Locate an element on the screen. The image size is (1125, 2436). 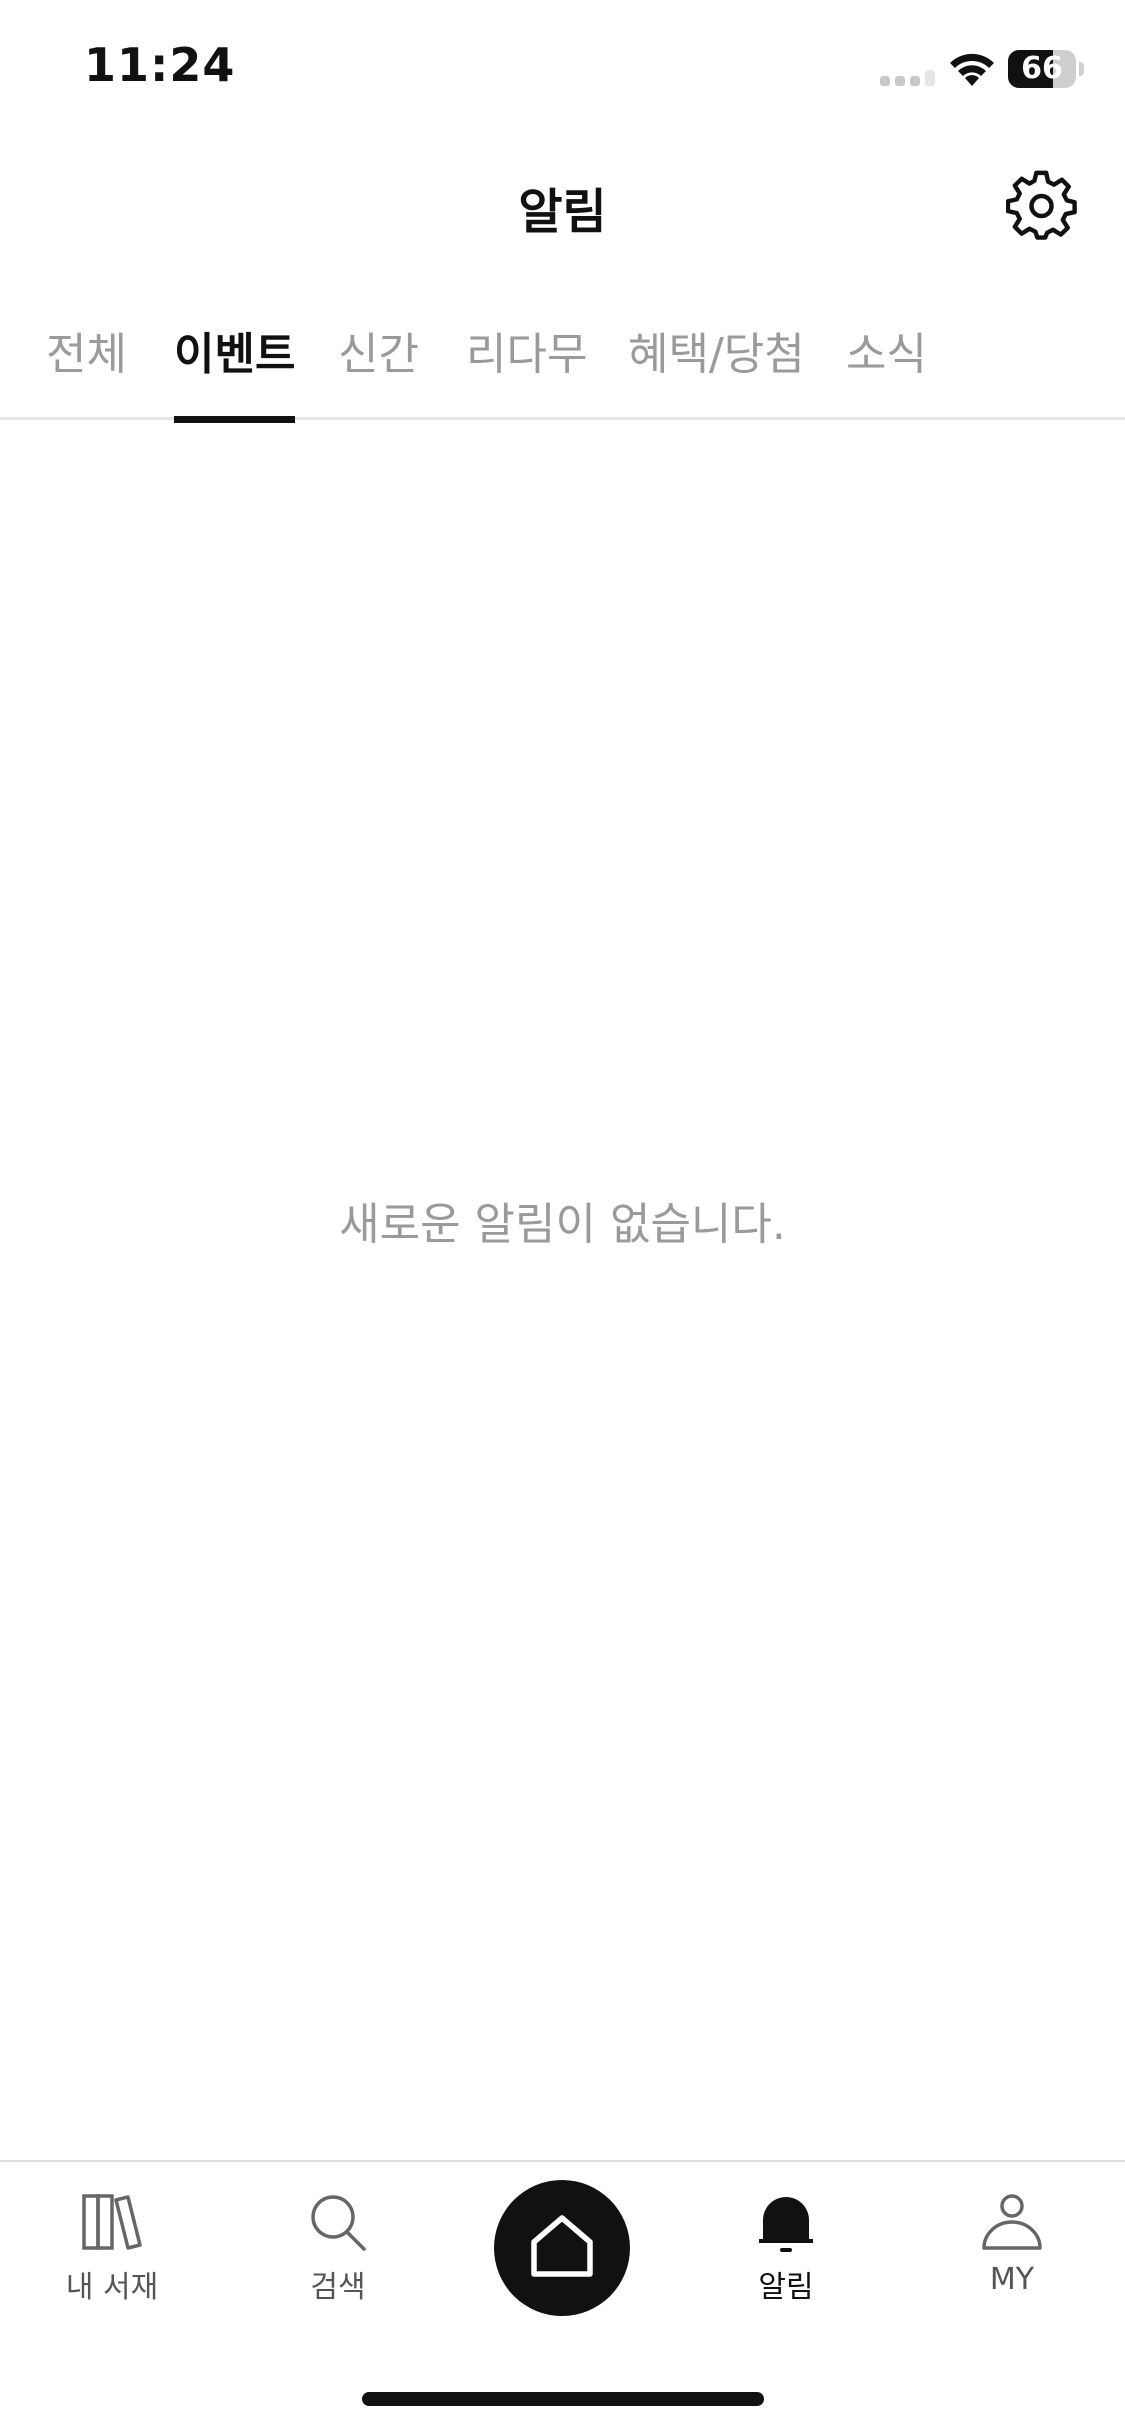
tab-new-releases: 신간 is located at coordinates (378, 369).